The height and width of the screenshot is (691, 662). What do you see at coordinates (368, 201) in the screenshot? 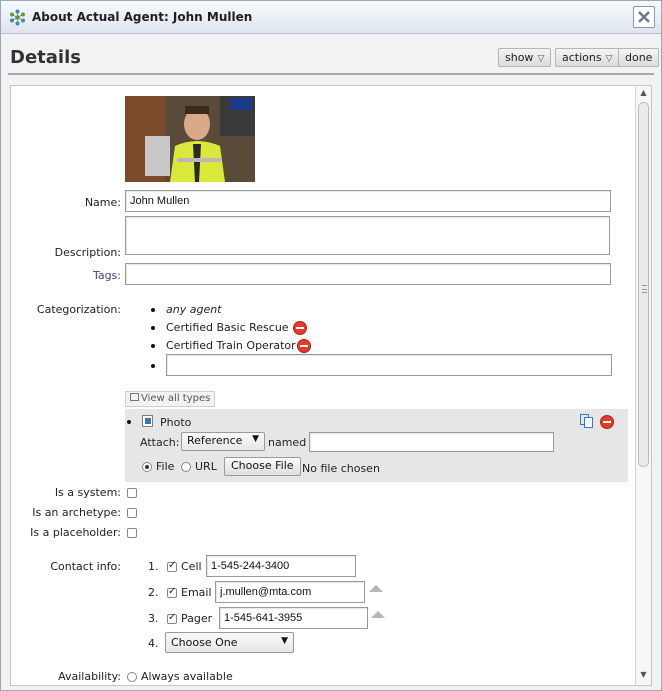
I see `name-input` at bounding box center [368, 201].